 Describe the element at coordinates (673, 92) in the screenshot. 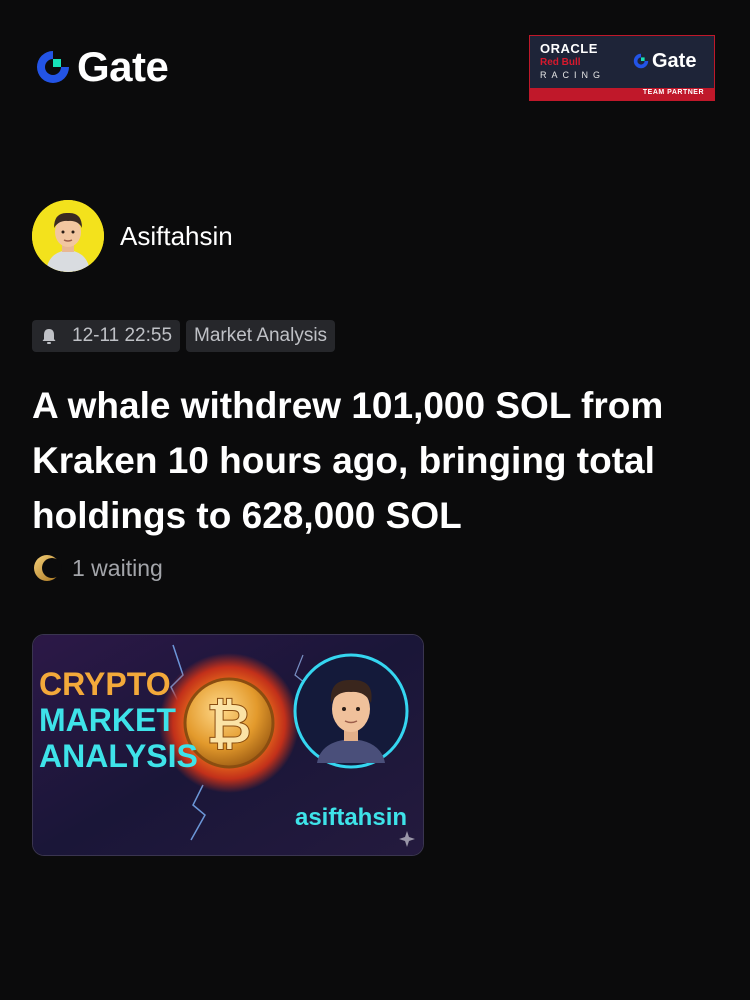

I see `partner-strip-text: TEAM PARTNER` at that location.